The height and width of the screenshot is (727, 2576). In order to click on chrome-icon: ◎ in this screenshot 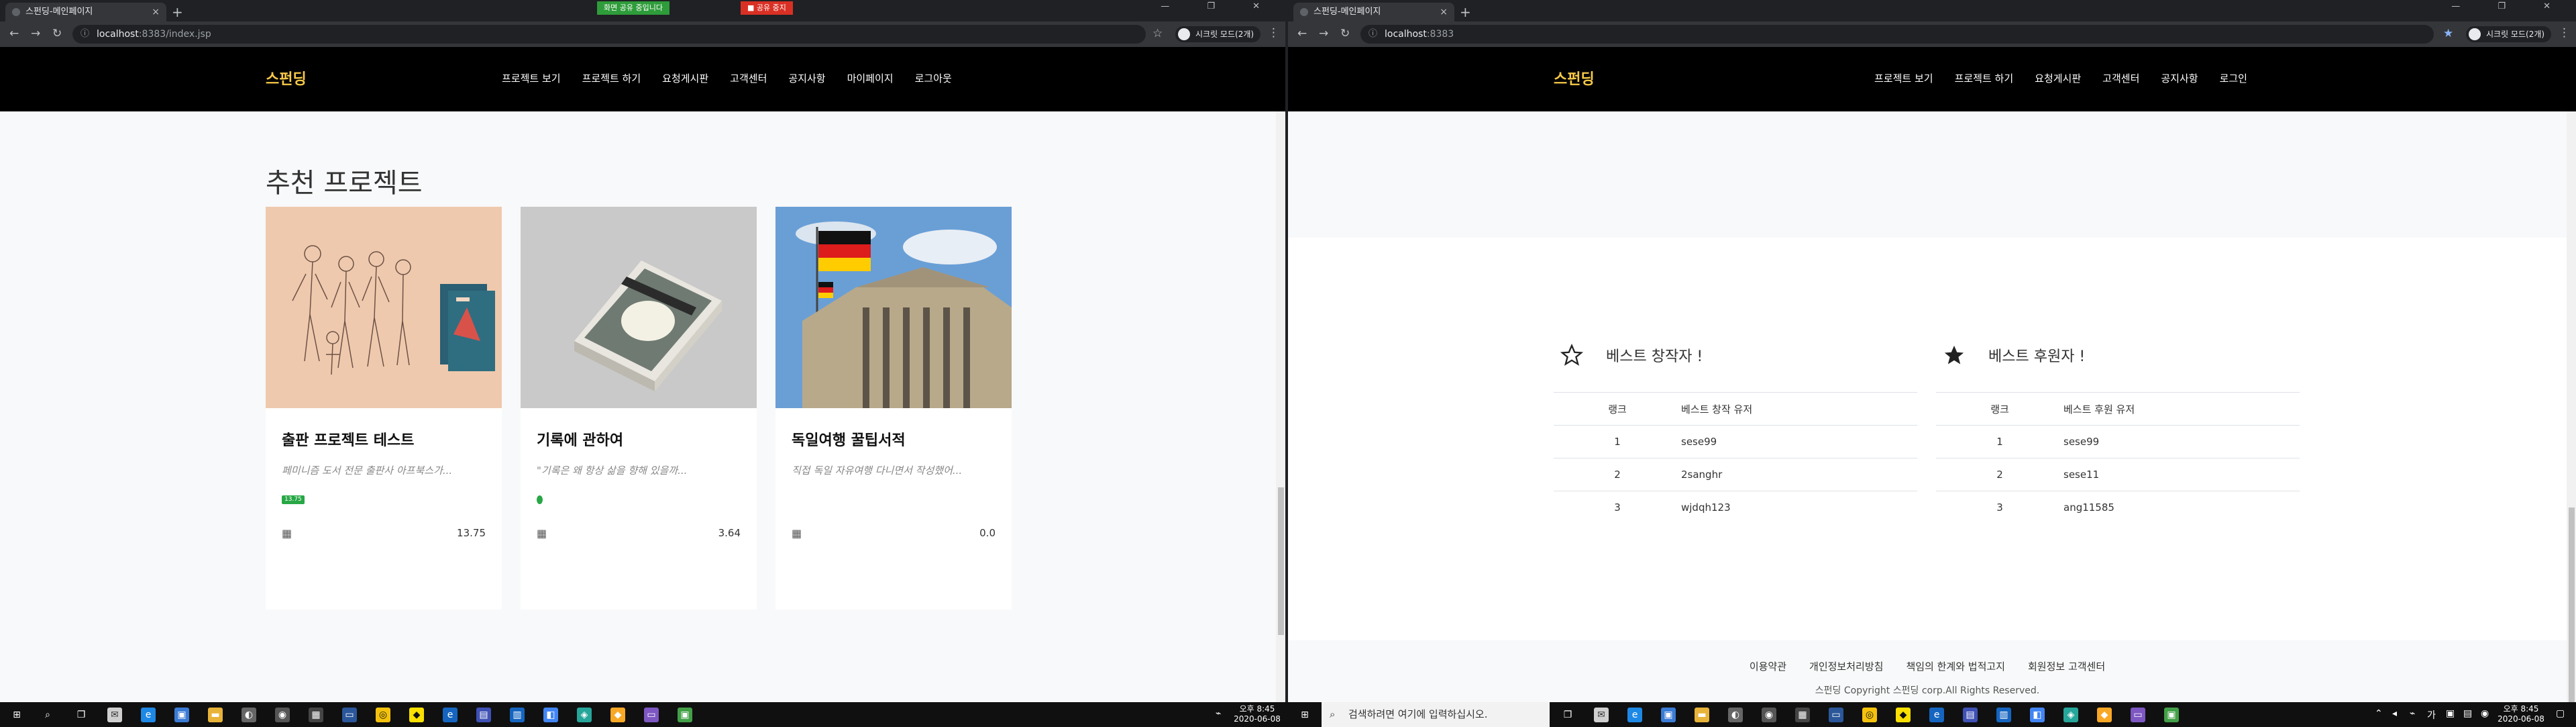, I will do `click(1869, 715)`.